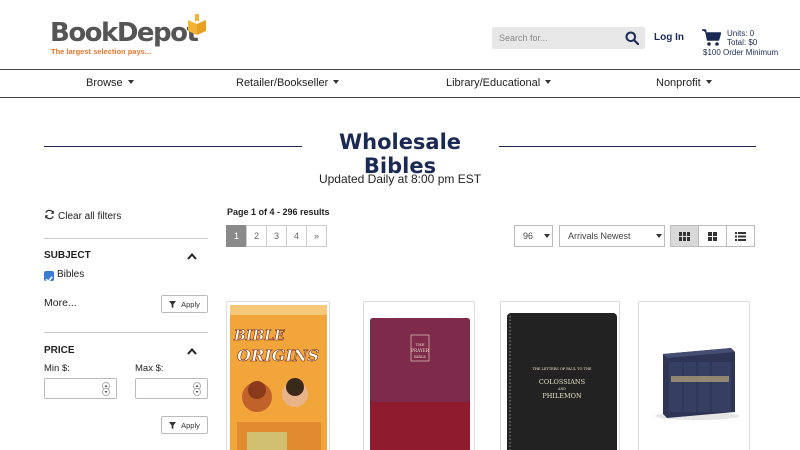 The height and width of the screenshot is (450, 800). I want to click on per-page-select: 96, so click(533, 236).